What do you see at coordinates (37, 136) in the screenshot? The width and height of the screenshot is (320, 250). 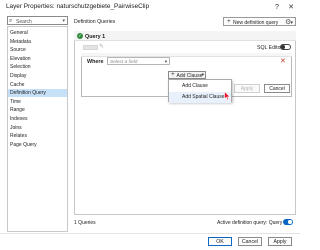 I see `sidebar-item-relates: Relates` at bounding box center [37, 136].